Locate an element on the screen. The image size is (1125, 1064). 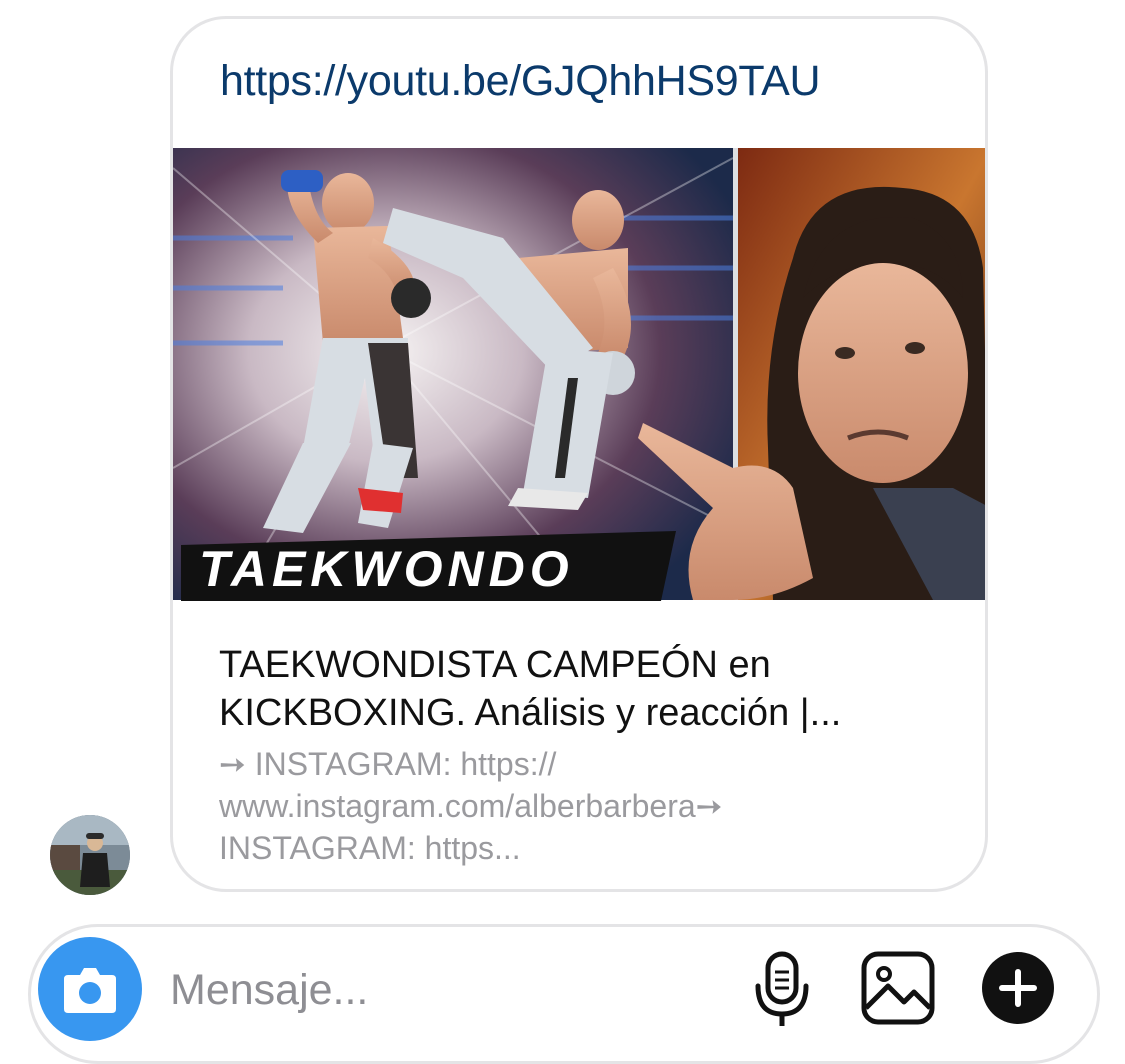
image-gallery-icon is located at coordinates (898, 988).